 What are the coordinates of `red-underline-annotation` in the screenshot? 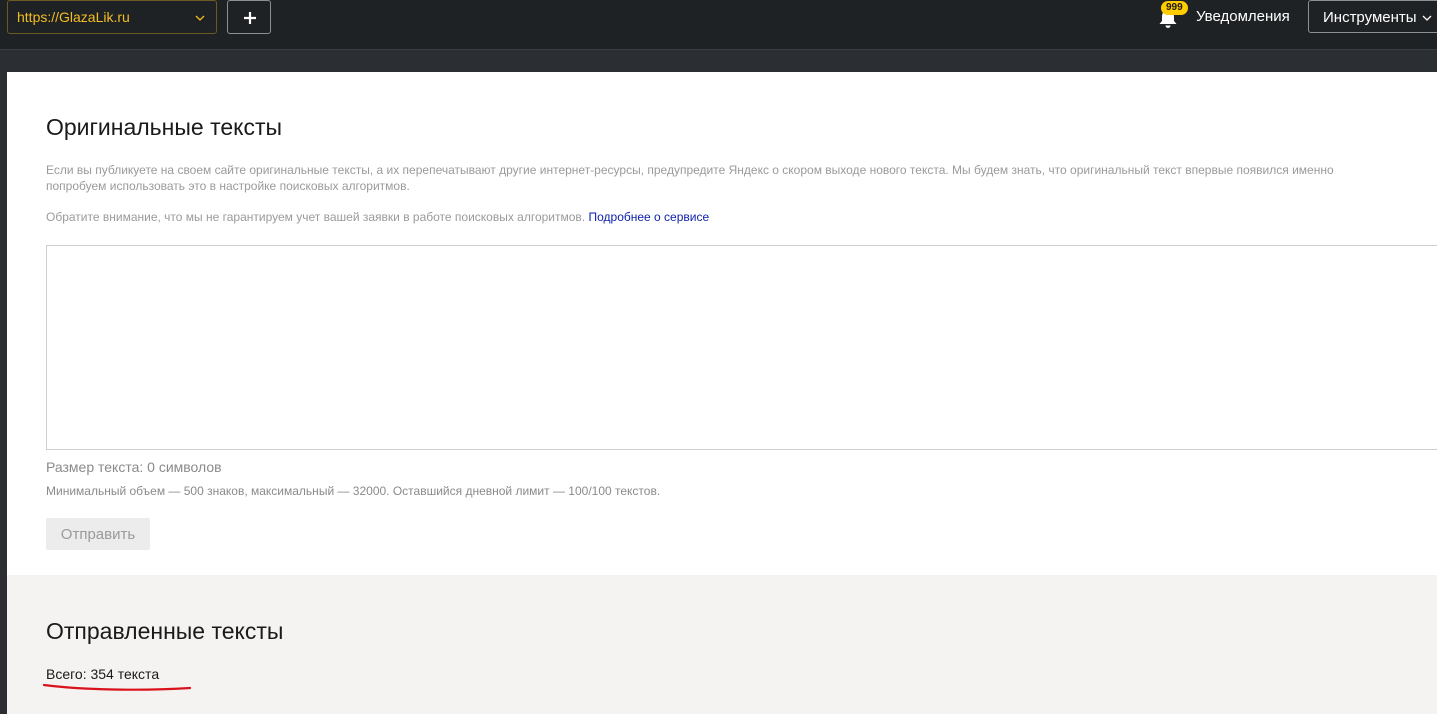 It's located at (117, 687).